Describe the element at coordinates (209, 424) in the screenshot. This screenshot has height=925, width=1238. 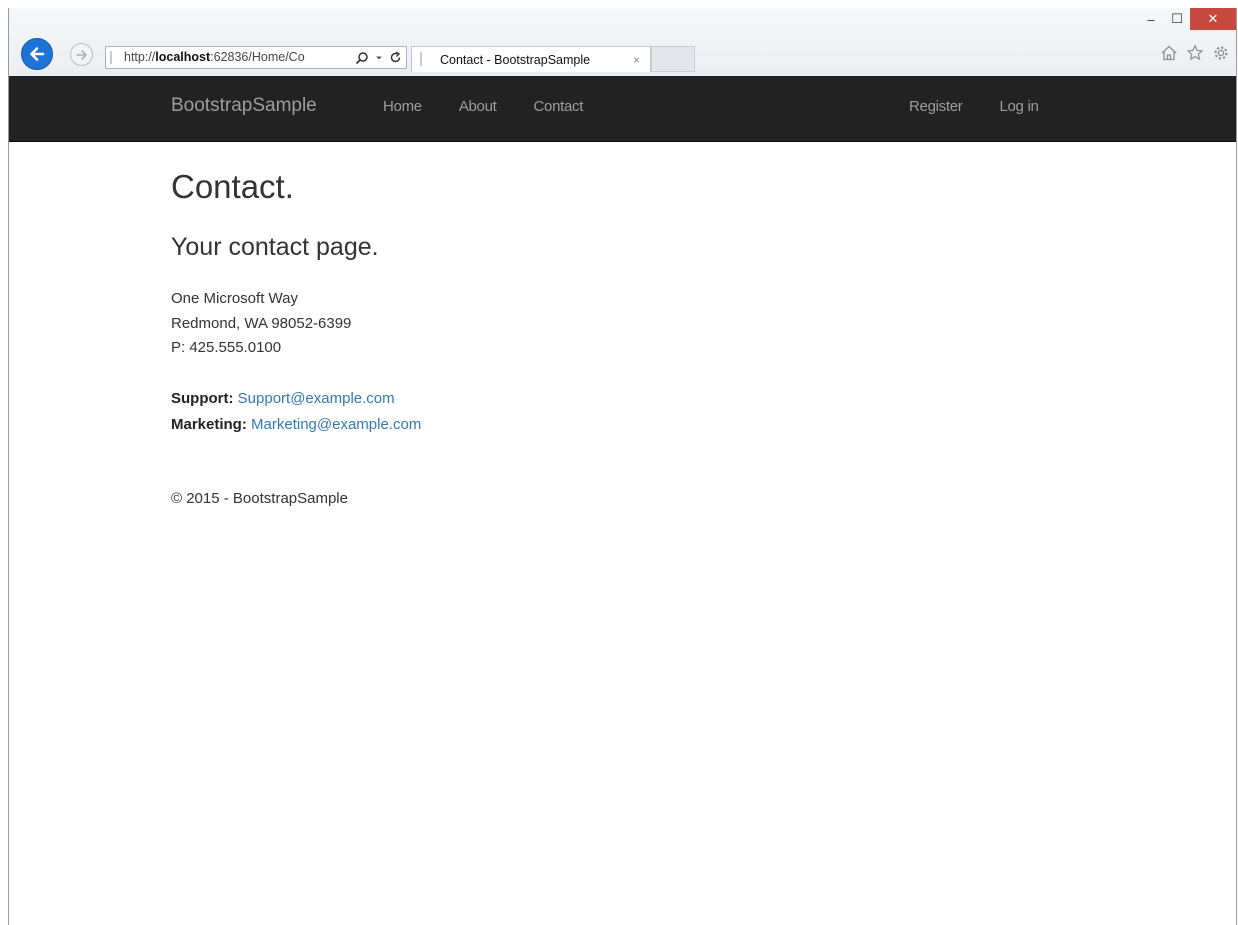
I see `marketing-label: Marketing:` at that location.